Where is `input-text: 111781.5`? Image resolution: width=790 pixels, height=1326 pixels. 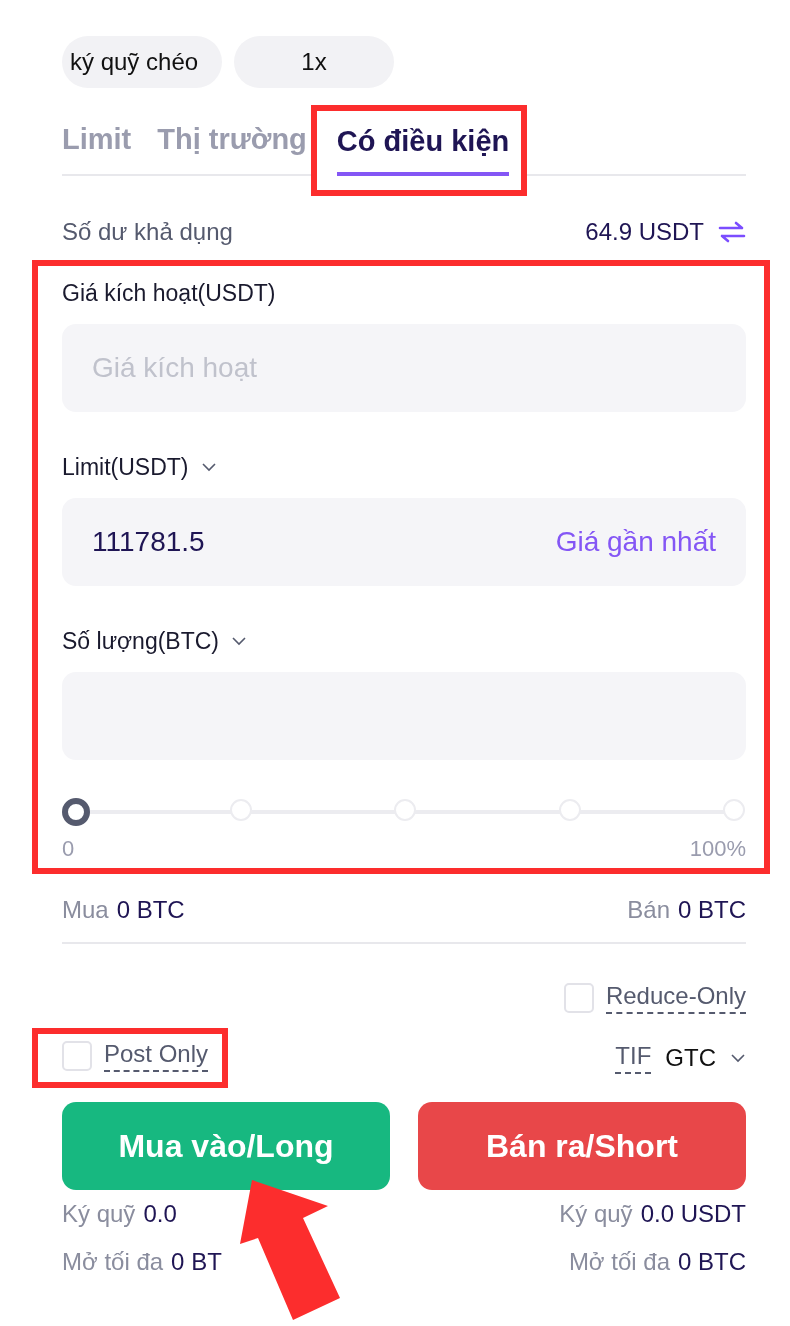
input-text: 111781.5 is located at coordinates (324, 542).